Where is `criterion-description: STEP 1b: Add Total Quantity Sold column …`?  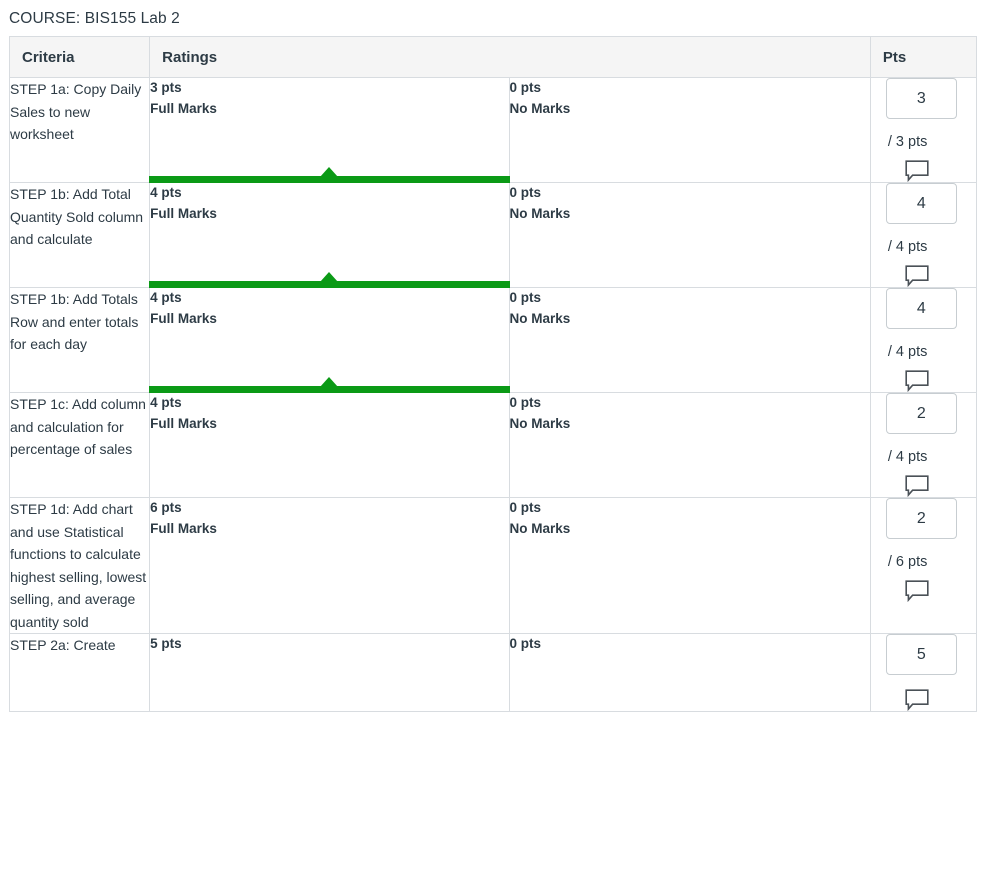 criterion-description: STEP 1b: Add Total Quantity Sold column … is located at coordinates (79, 235).